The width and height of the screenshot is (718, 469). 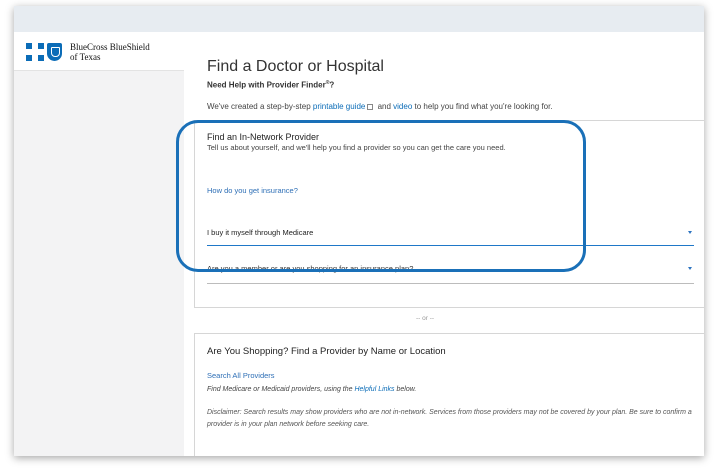 What do you see at coordinates (35, 52) in the screenshot?
I see `blue-cross-icon` at bounding box center [35, 52].